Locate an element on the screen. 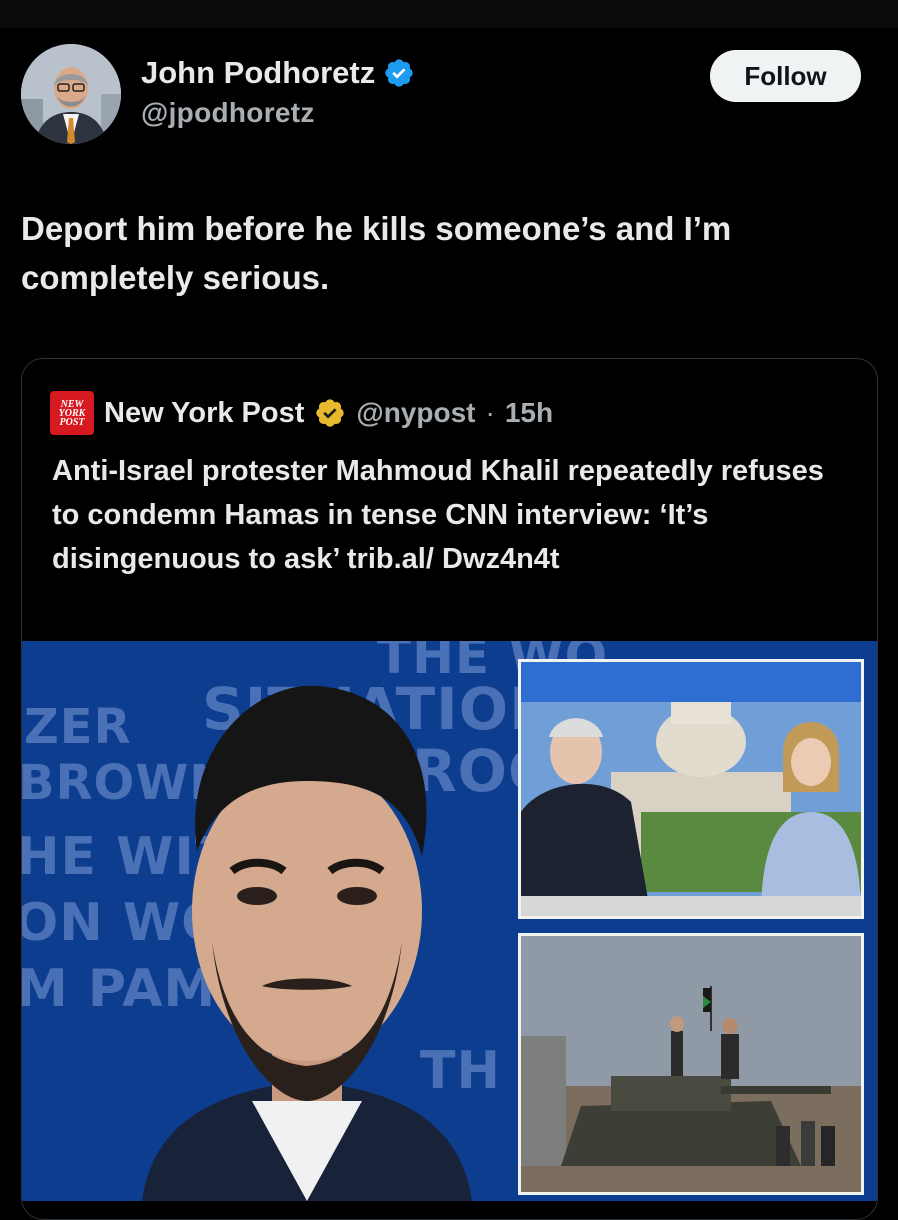 Image resolution: width=898 pixels, height=1220 pixels. nypost-logo-icon: NEW YORK POST is located at coordinates (72, 413).